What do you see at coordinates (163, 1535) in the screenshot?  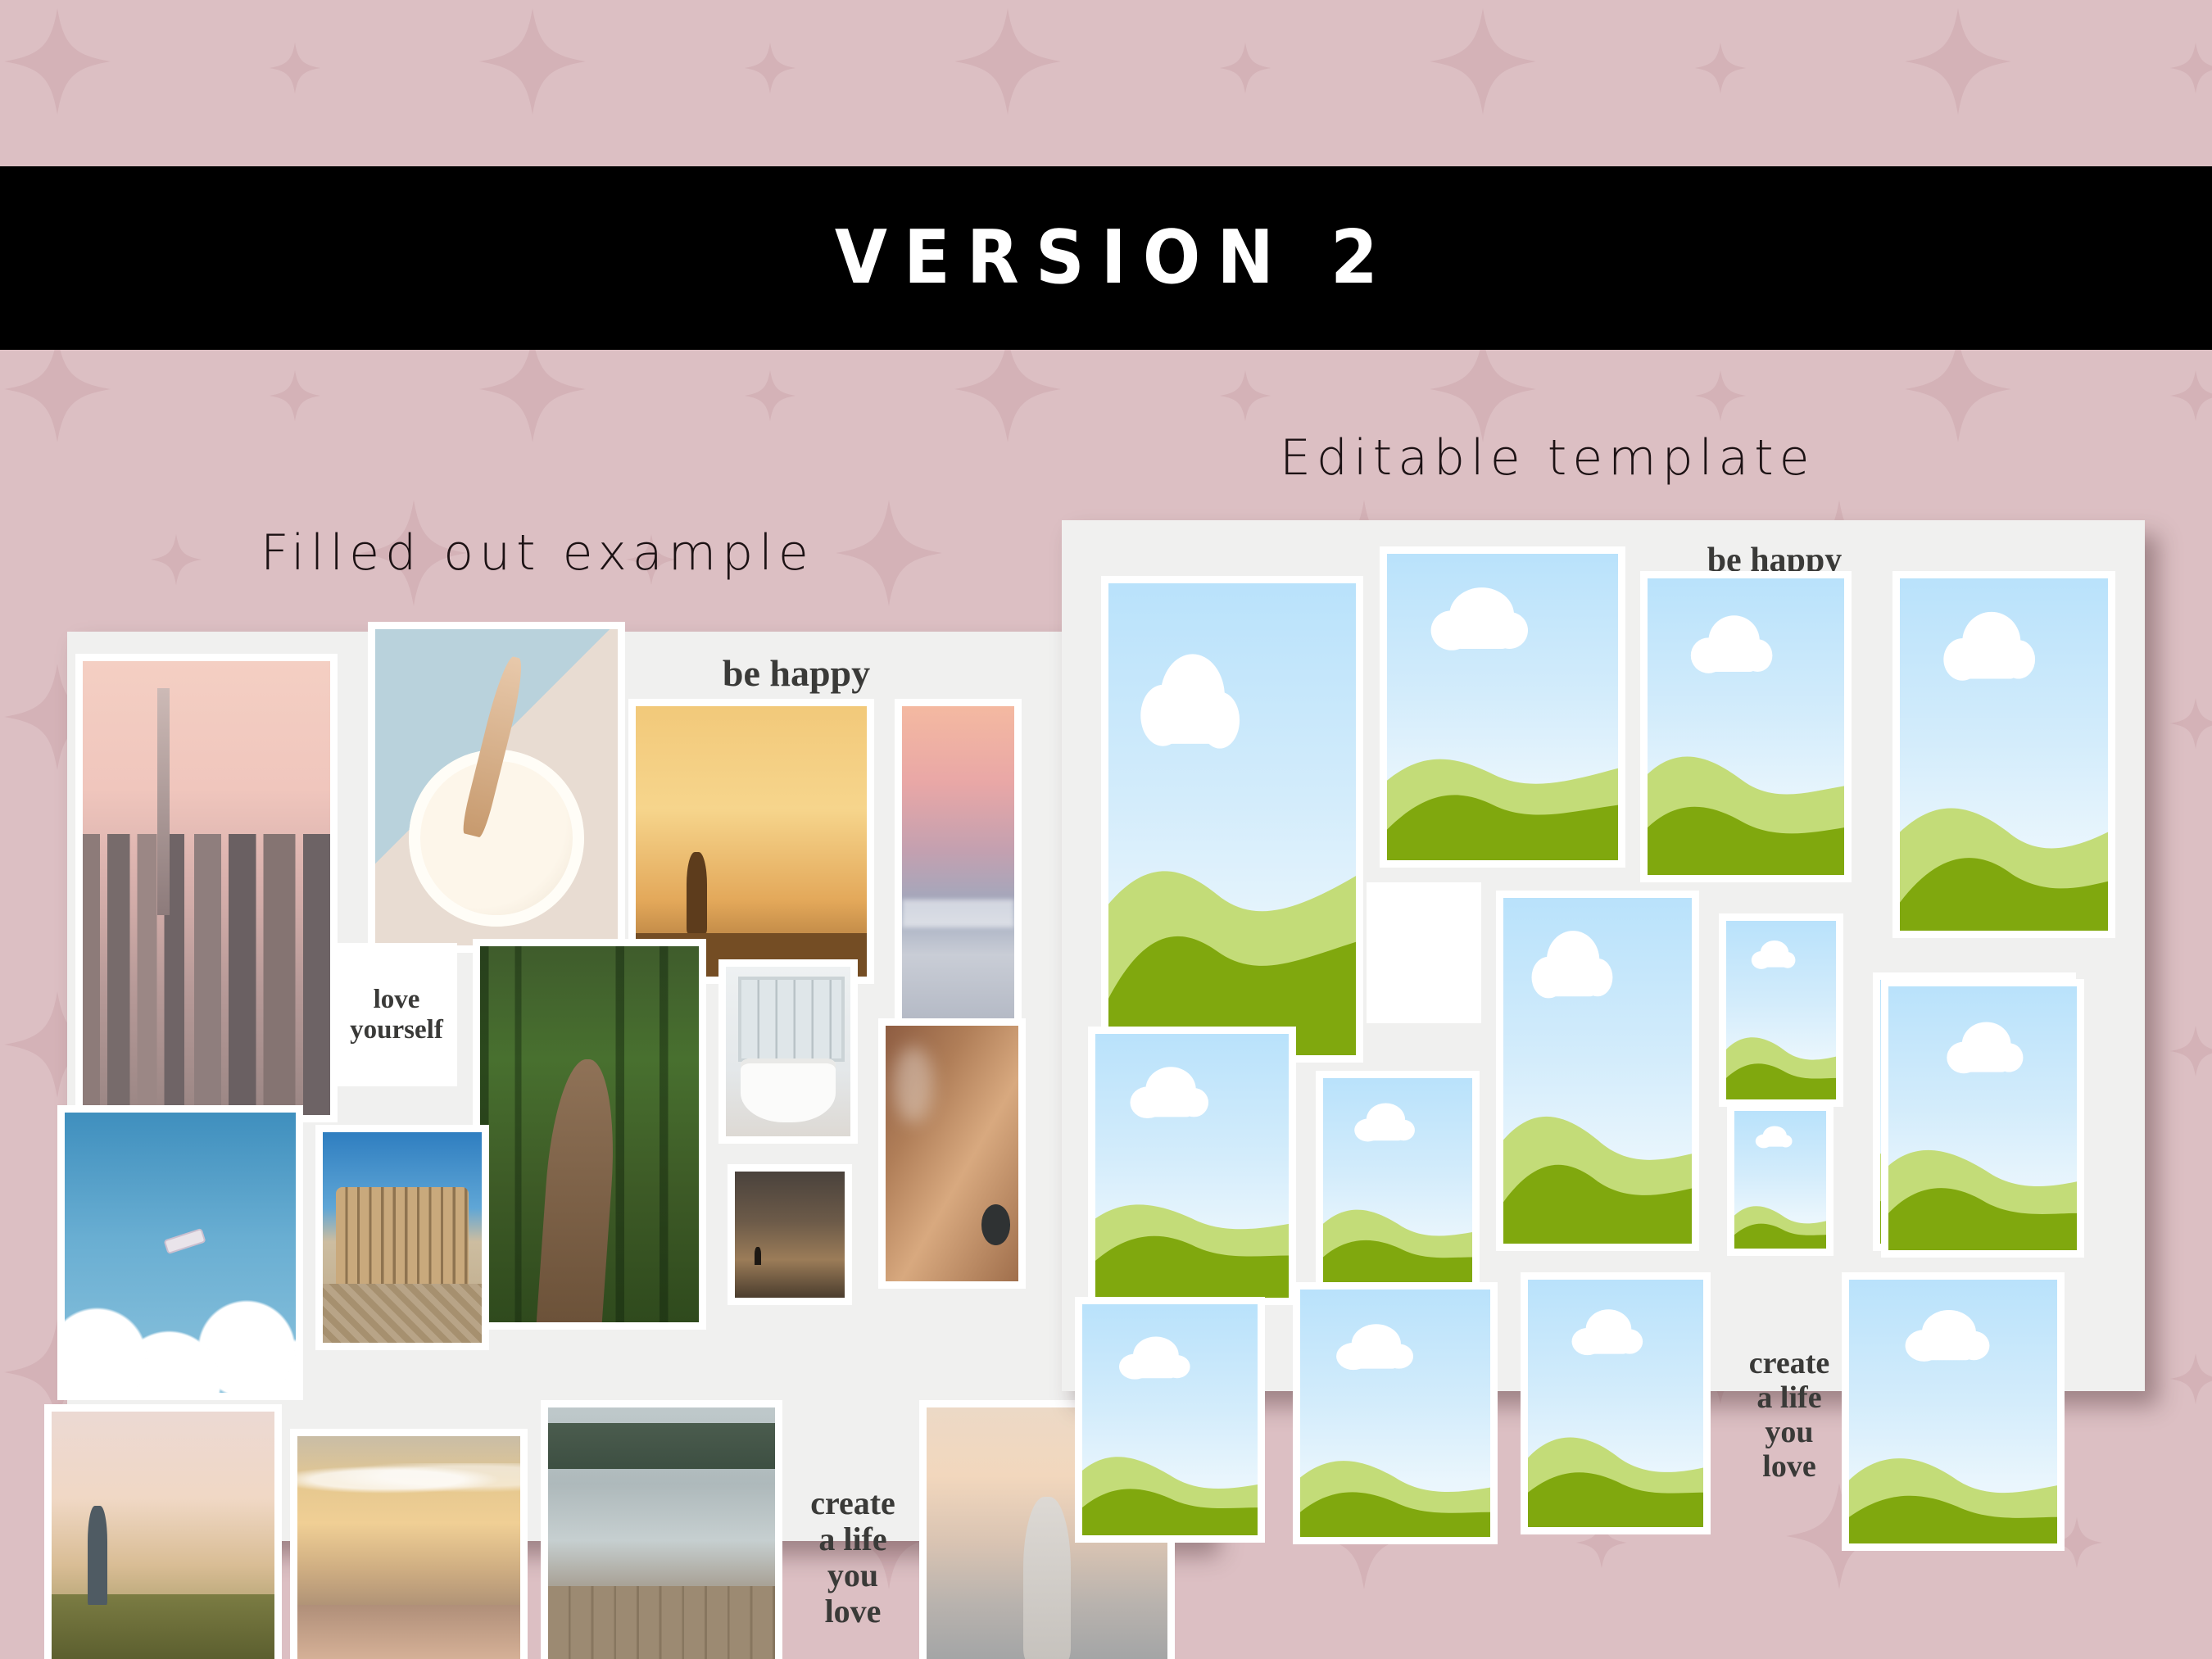 I see `friends-hilltop-photo` at bounding box center [163, 1535].